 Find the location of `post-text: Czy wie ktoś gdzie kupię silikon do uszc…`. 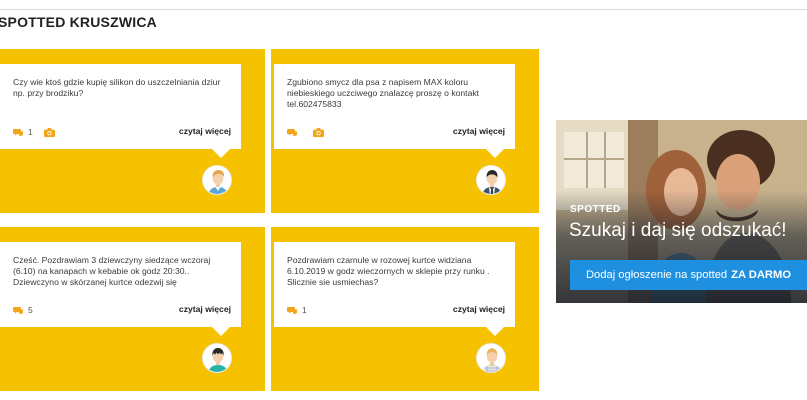

post-text: Czy wie ktoś gdzie kupię silikon do uszc… is located at coordinates (117, 88).